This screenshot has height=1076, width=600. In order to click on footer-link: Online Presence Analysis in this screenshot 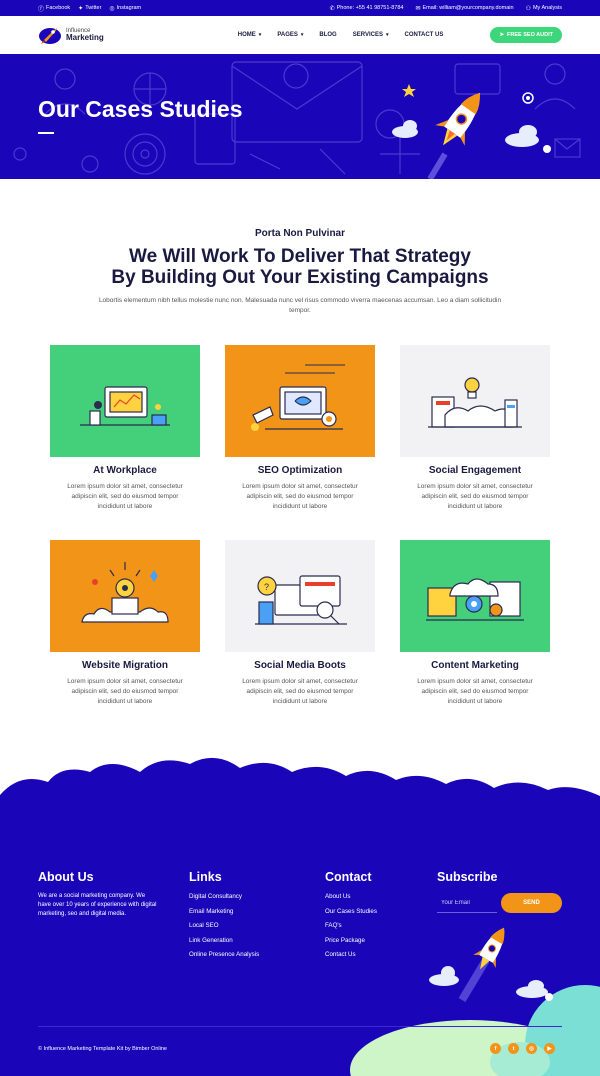, I will do `click(224, 954)`.